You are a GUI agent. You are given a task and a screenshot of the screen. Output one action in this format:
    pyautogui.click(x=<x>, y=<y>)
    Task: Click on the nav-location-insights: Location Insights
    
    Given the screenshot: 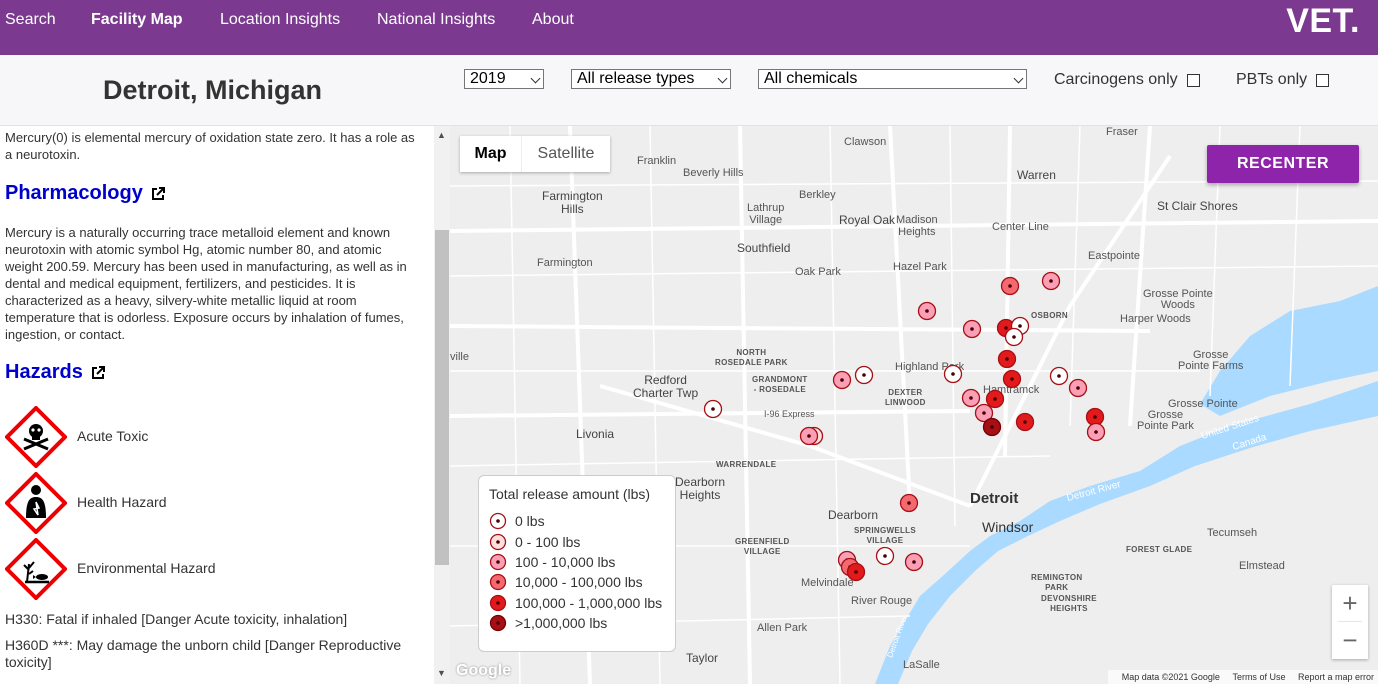 What is the action you would take?
    pyautogui.click(x=280, y=20)
    